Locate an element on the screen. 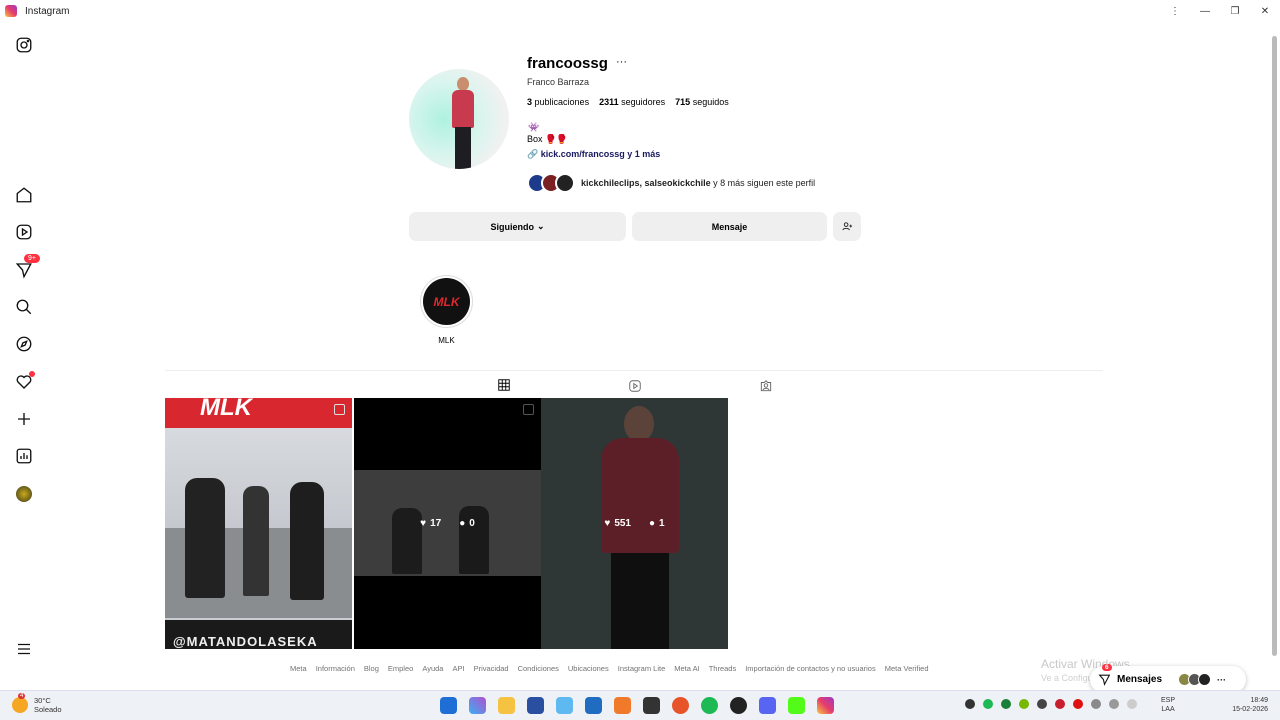  highlight-logo: MLK is located at coordinates (446, 301).